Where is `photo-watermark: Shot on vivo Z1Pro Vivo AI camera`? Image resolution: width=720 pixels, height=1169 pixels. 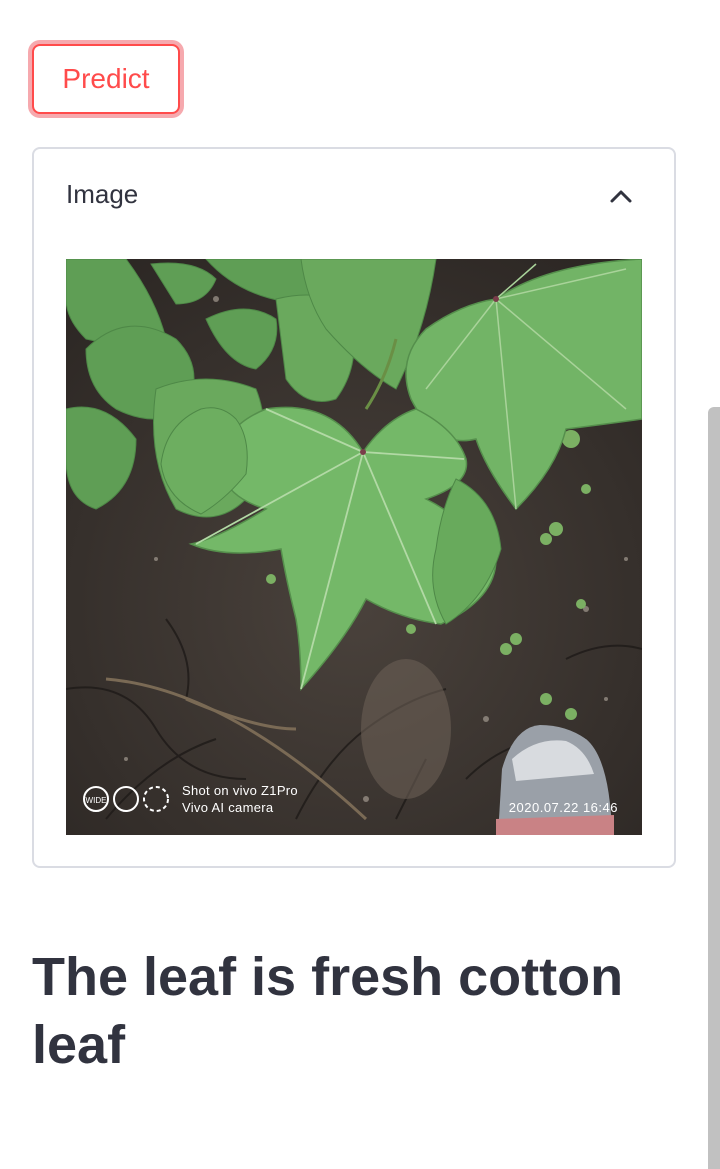
photo-watermark: Shot on vivo Z1Pro Vivo AI camera is located at coordinates (240, 799).